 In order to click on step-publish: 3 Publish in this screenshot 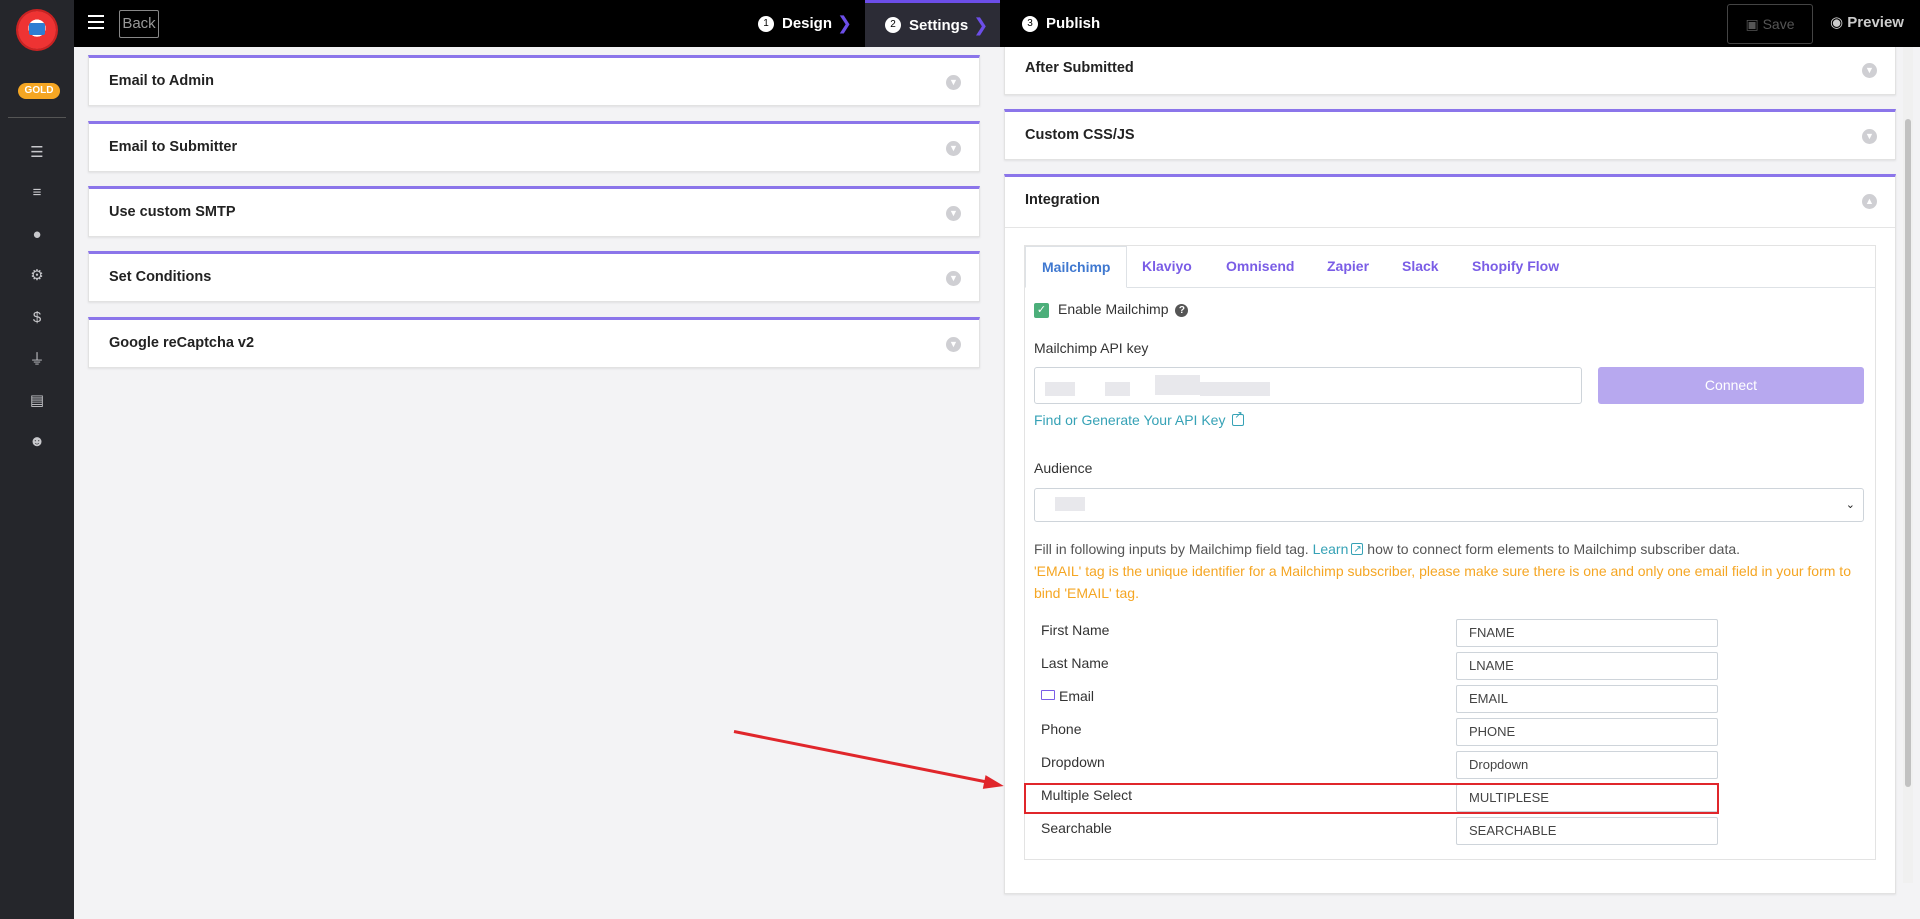, I will do `click(1061, 23)`.